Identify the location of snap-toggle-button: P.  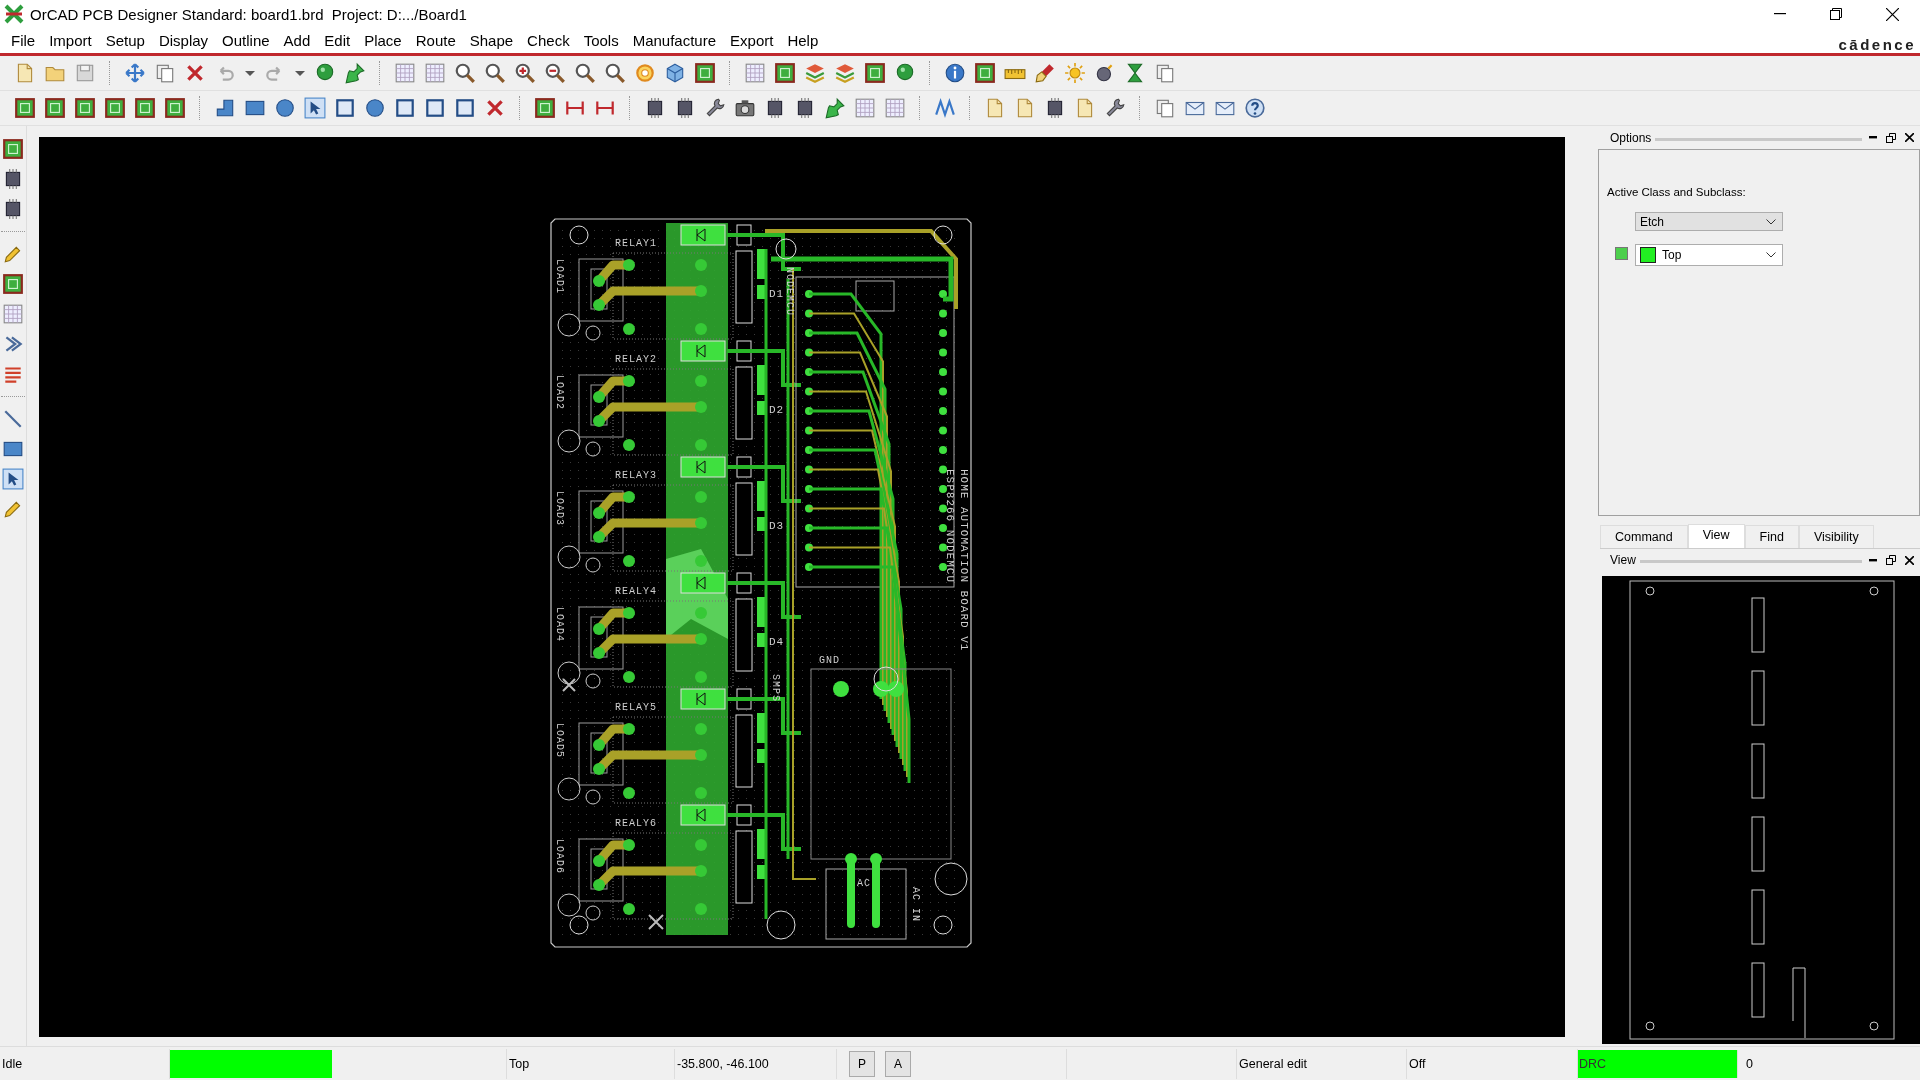
(862, 1063).